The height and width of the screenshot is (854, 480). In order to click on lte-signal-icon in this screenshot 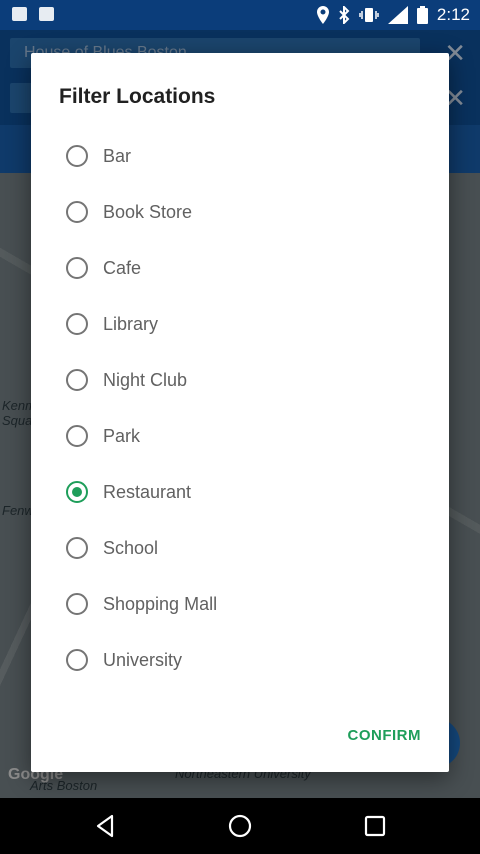, I will do `click(397, 15)`.